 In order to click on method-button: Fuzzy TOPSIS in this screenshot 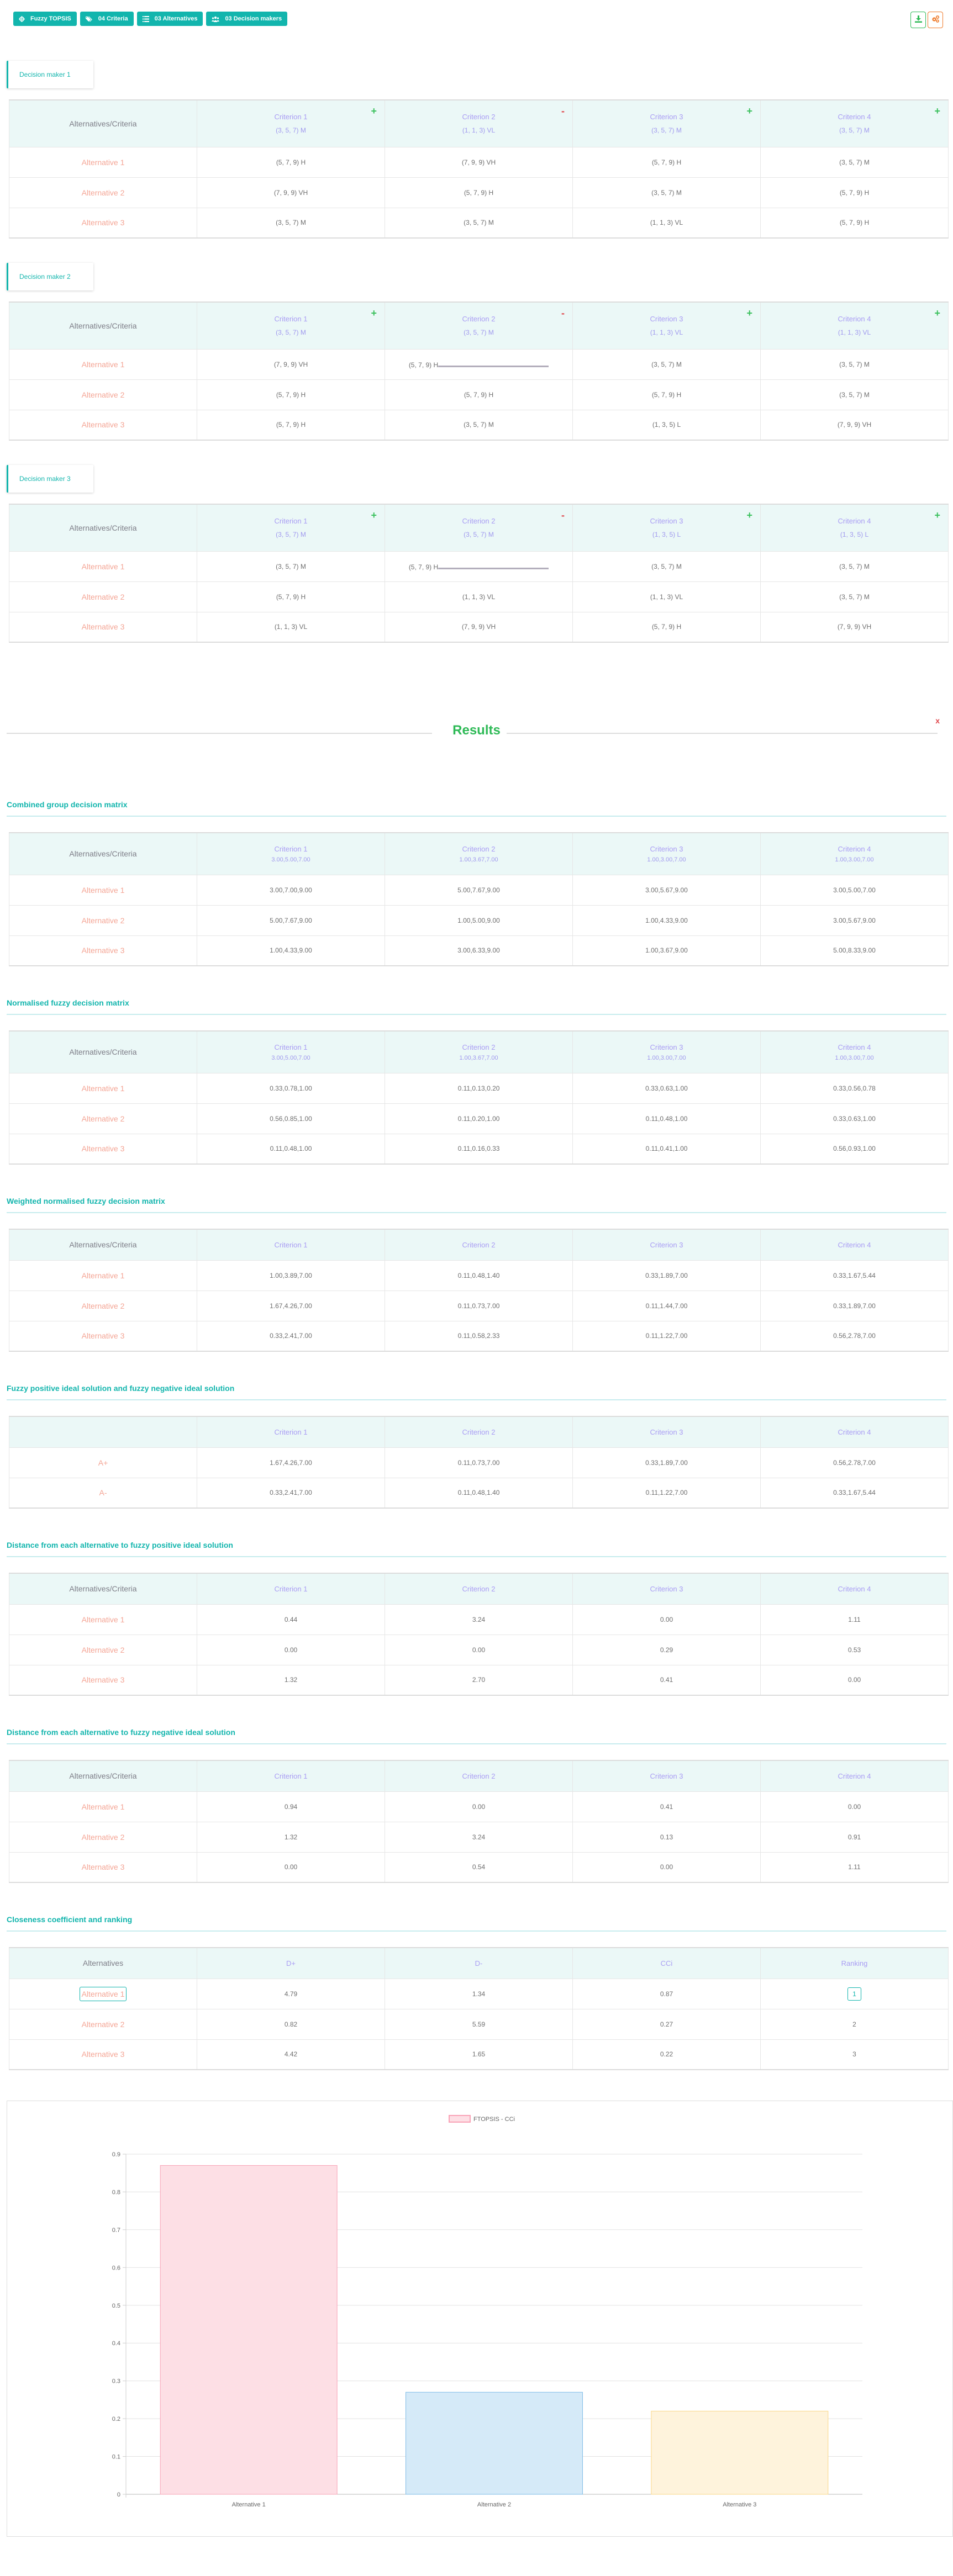, I will do `click(45, 19)`.